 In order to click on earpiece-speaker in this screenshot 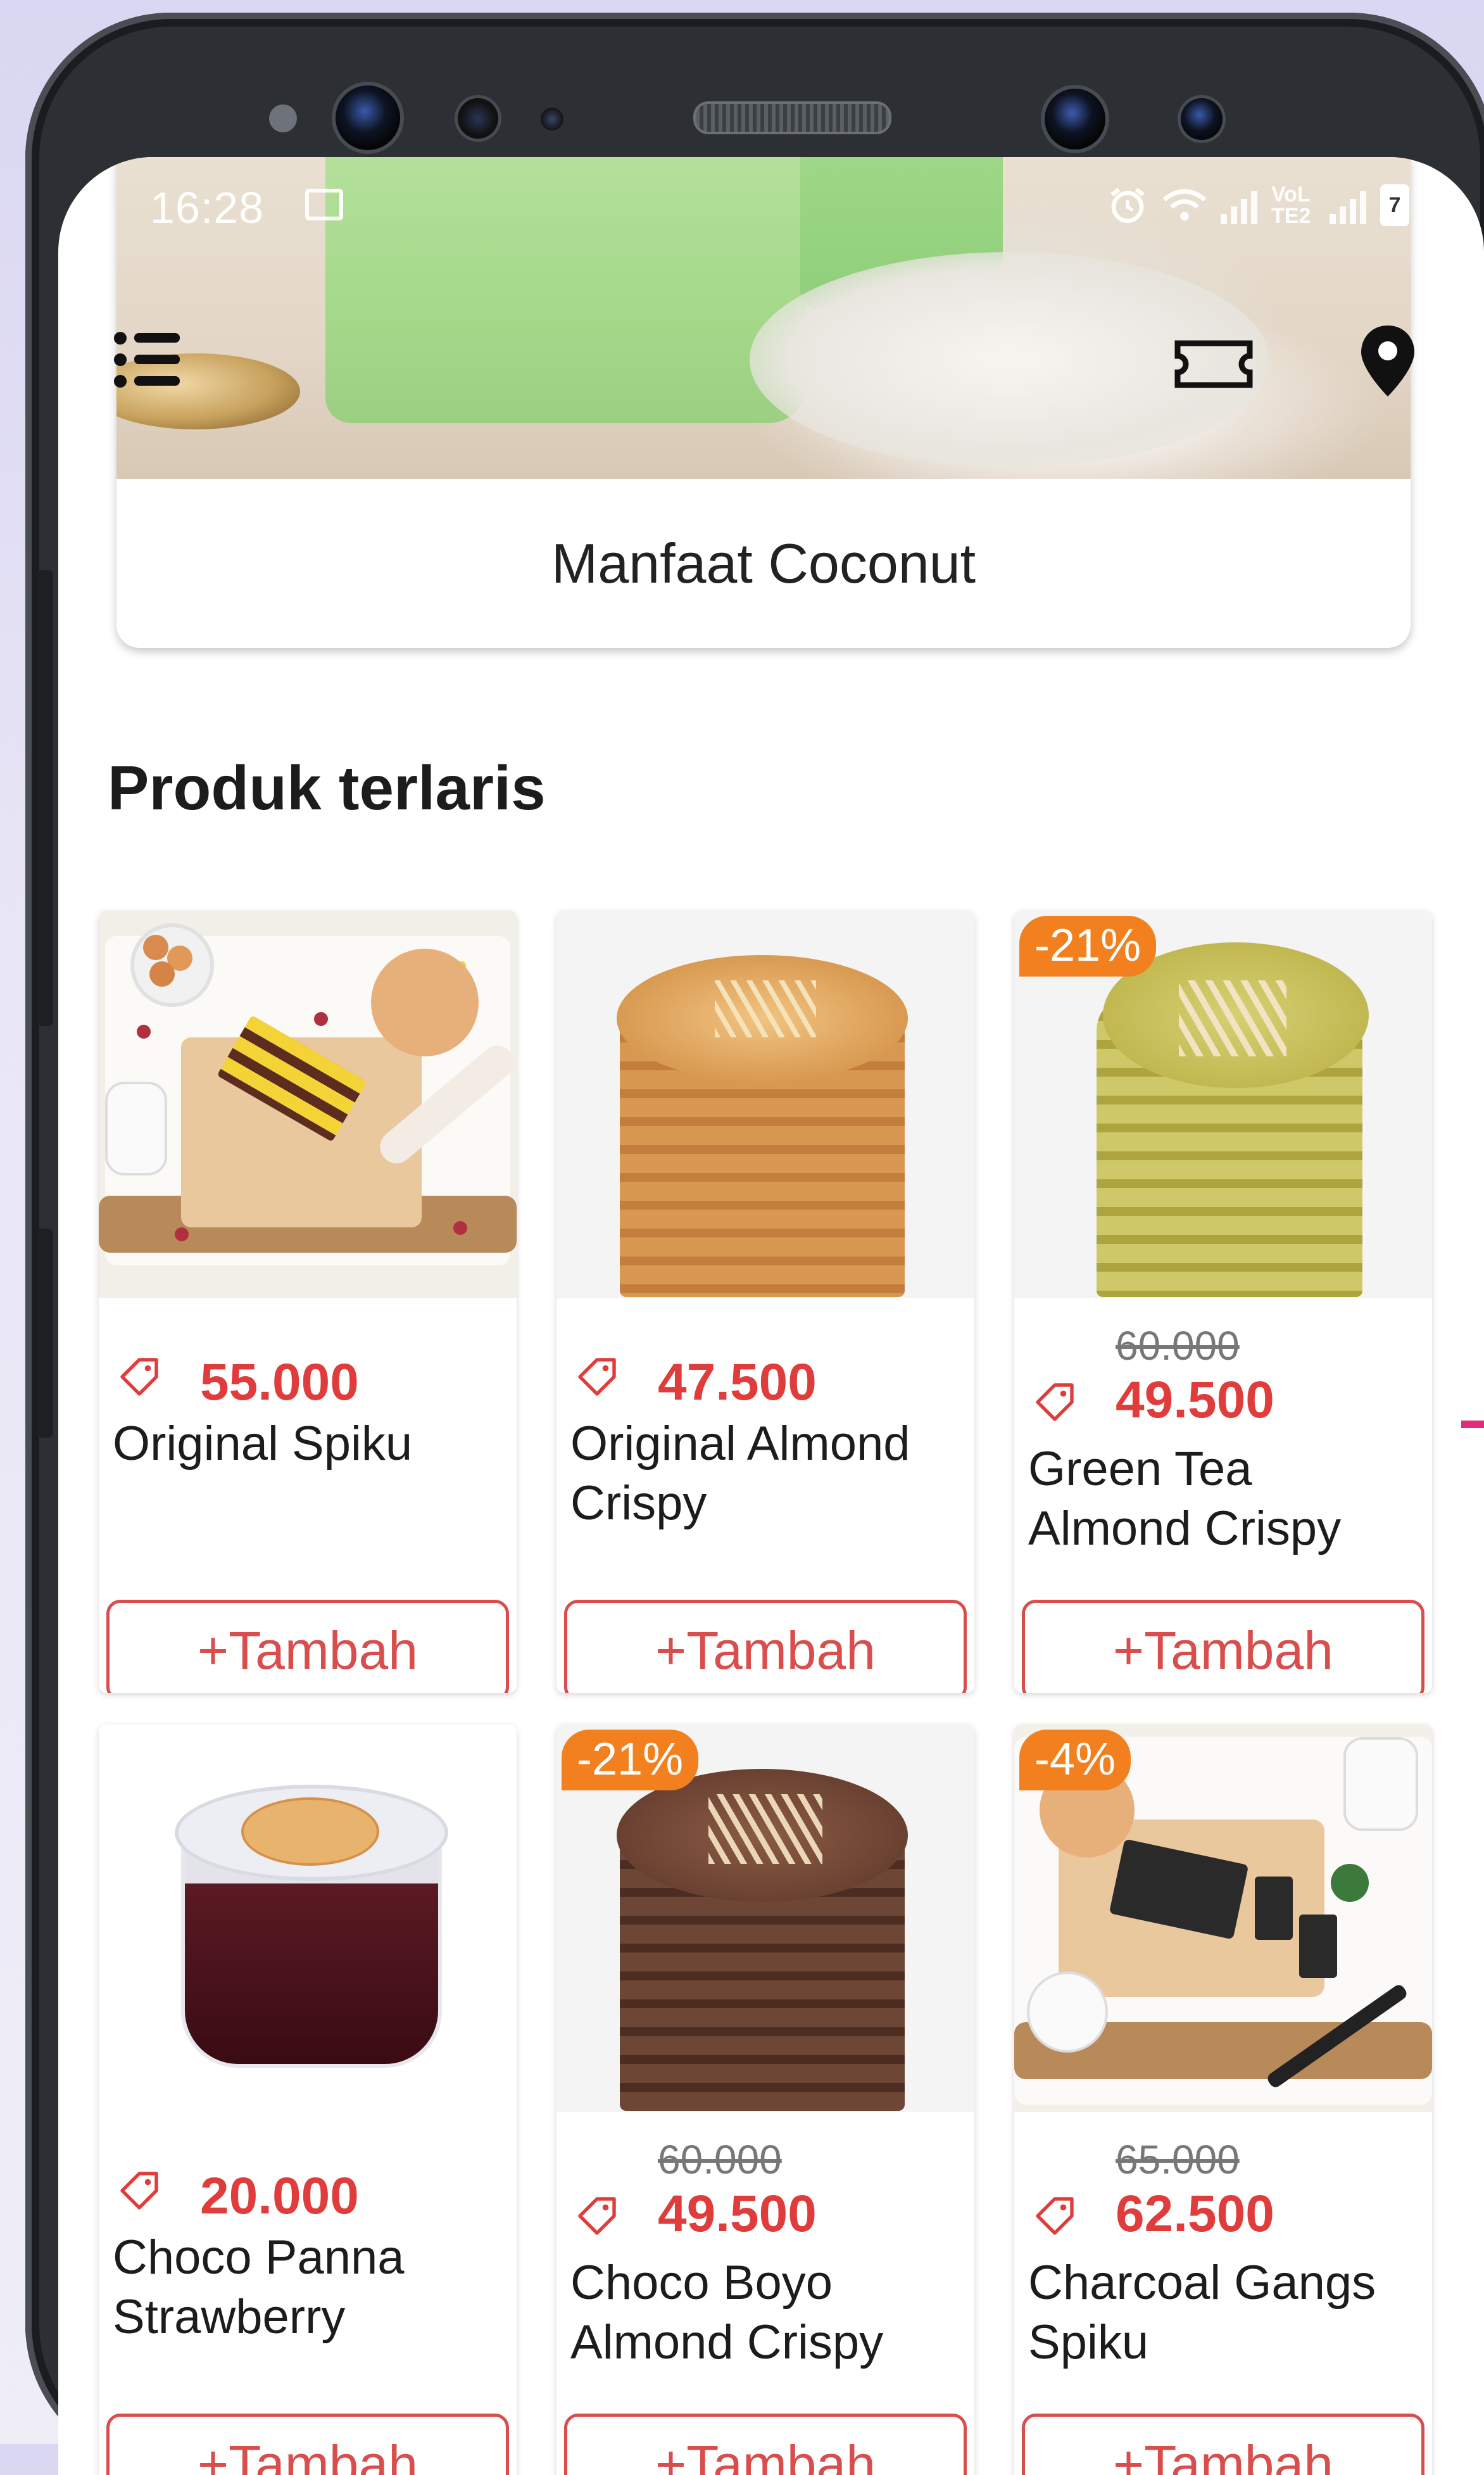, I will do `click(792, 117)`.